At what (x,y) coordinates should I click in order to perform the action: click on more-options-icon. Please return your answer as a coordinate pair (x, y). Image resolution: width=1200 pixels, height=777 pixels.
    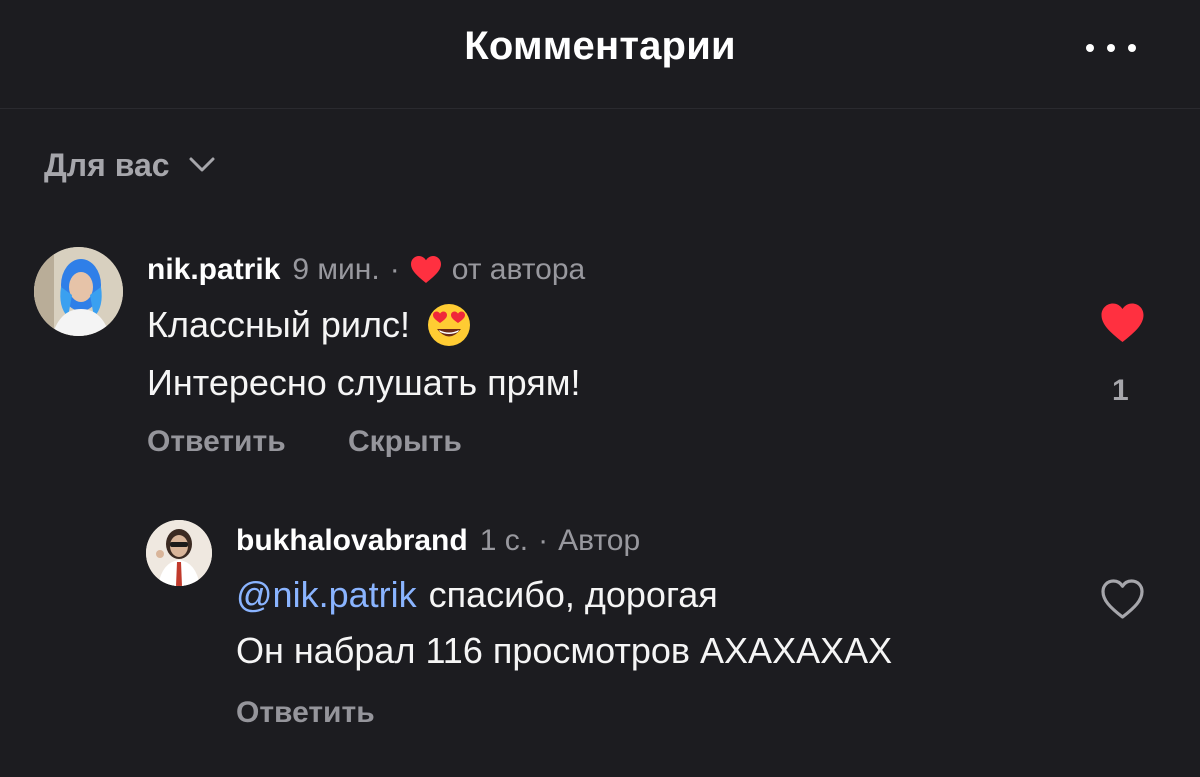
    Looking at the image, I should click on (1111, 48).